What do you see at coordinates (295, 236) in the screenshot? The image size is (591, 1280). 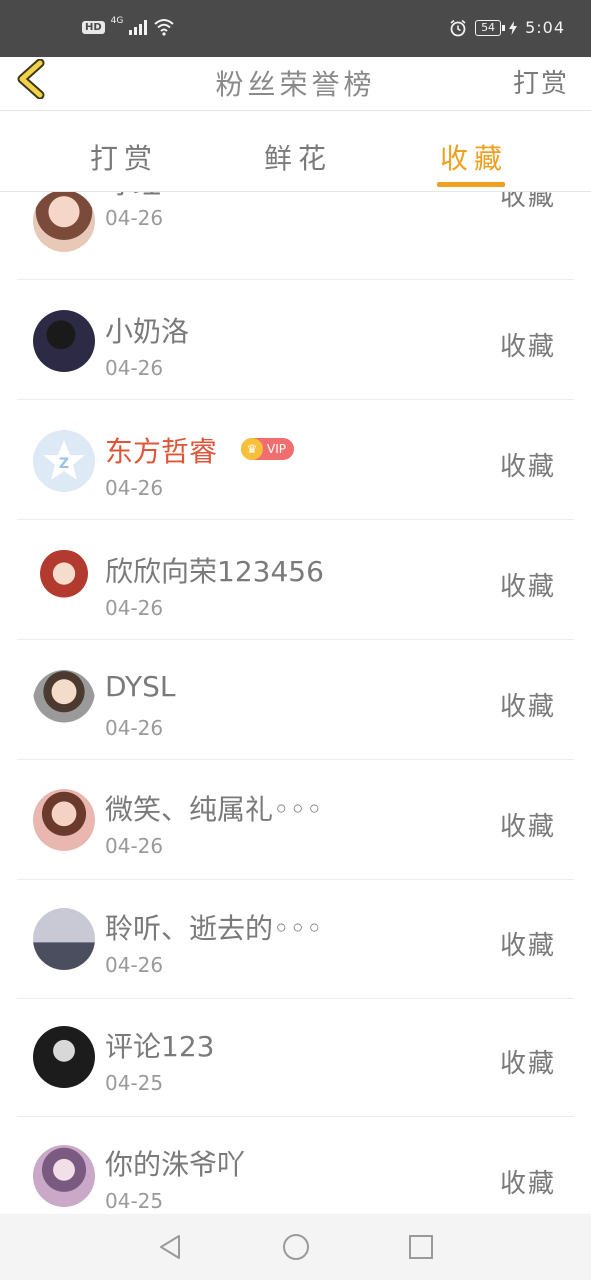 I see `list-item: 冰珏 04-26 收藏` at bounding box center [295, 236].